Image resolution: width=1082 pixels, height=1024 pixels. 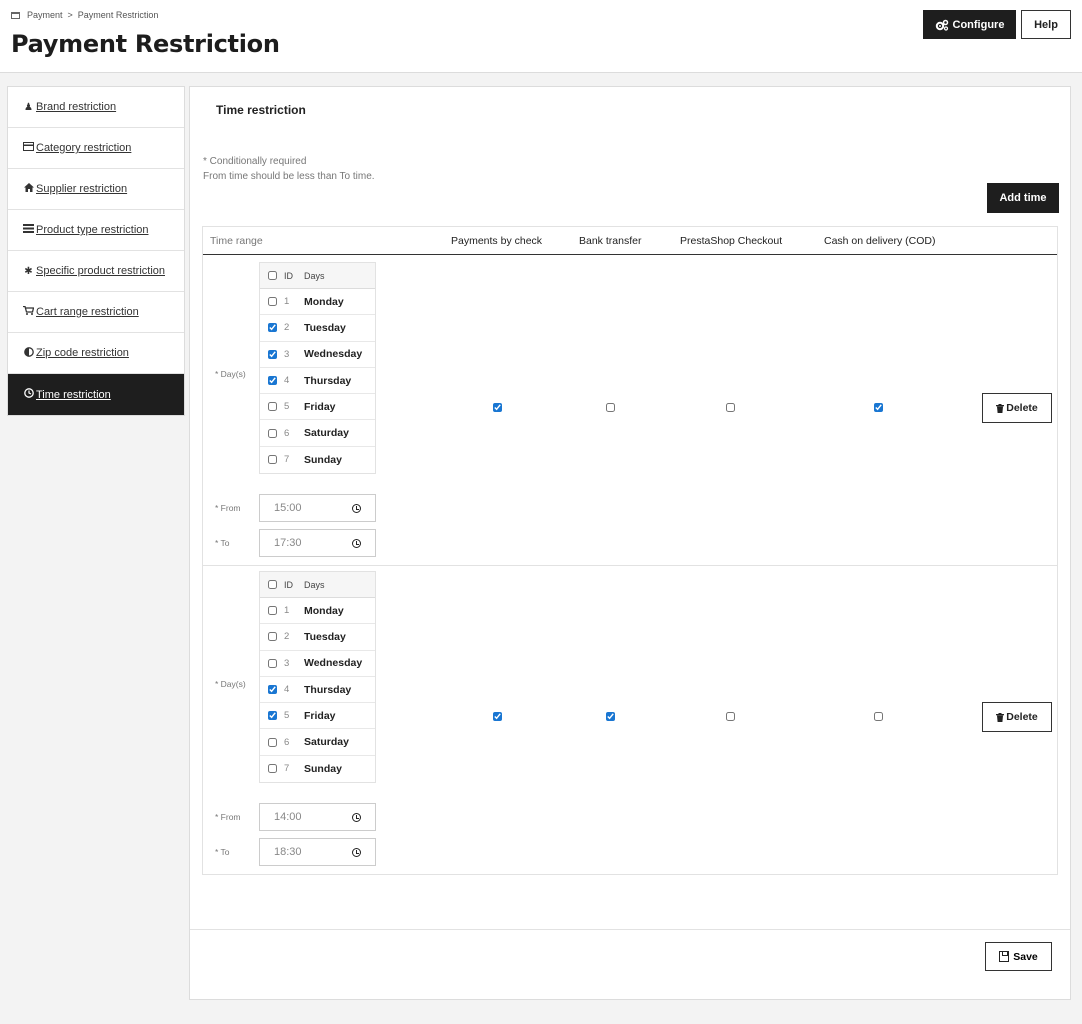 What do you see at coordinates (314, 275) in the screenshot?
I see `days-name-header: Days` at bounding box center [314, 275].